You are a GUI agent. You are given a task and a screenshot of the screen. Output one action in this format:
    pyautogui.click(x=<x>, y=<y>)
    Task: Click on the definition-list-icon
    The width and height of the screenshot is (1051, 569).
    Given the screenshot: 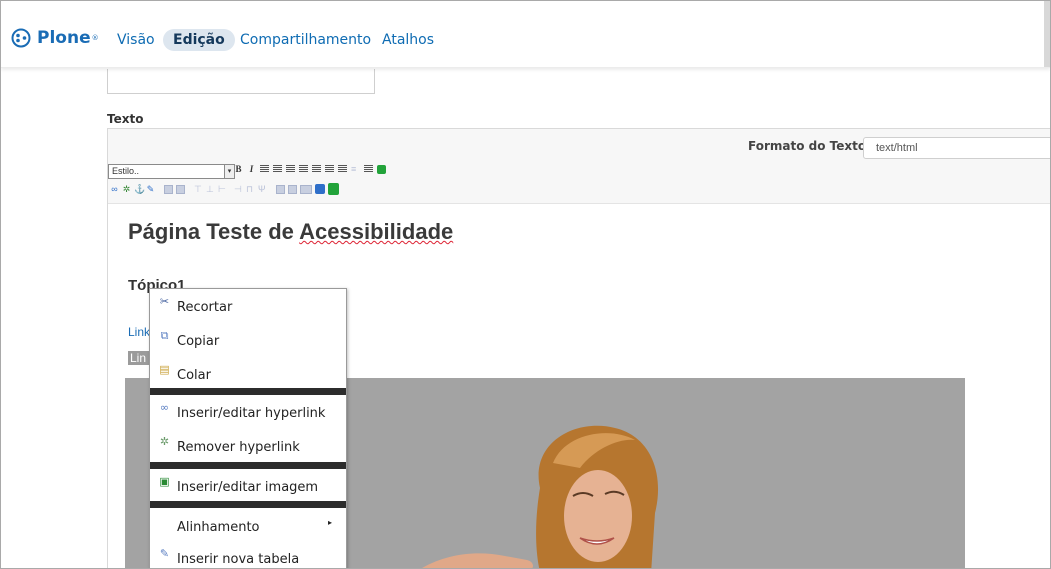 What is the action you would take?
    pyautogui.click(x=342, y=169)
    